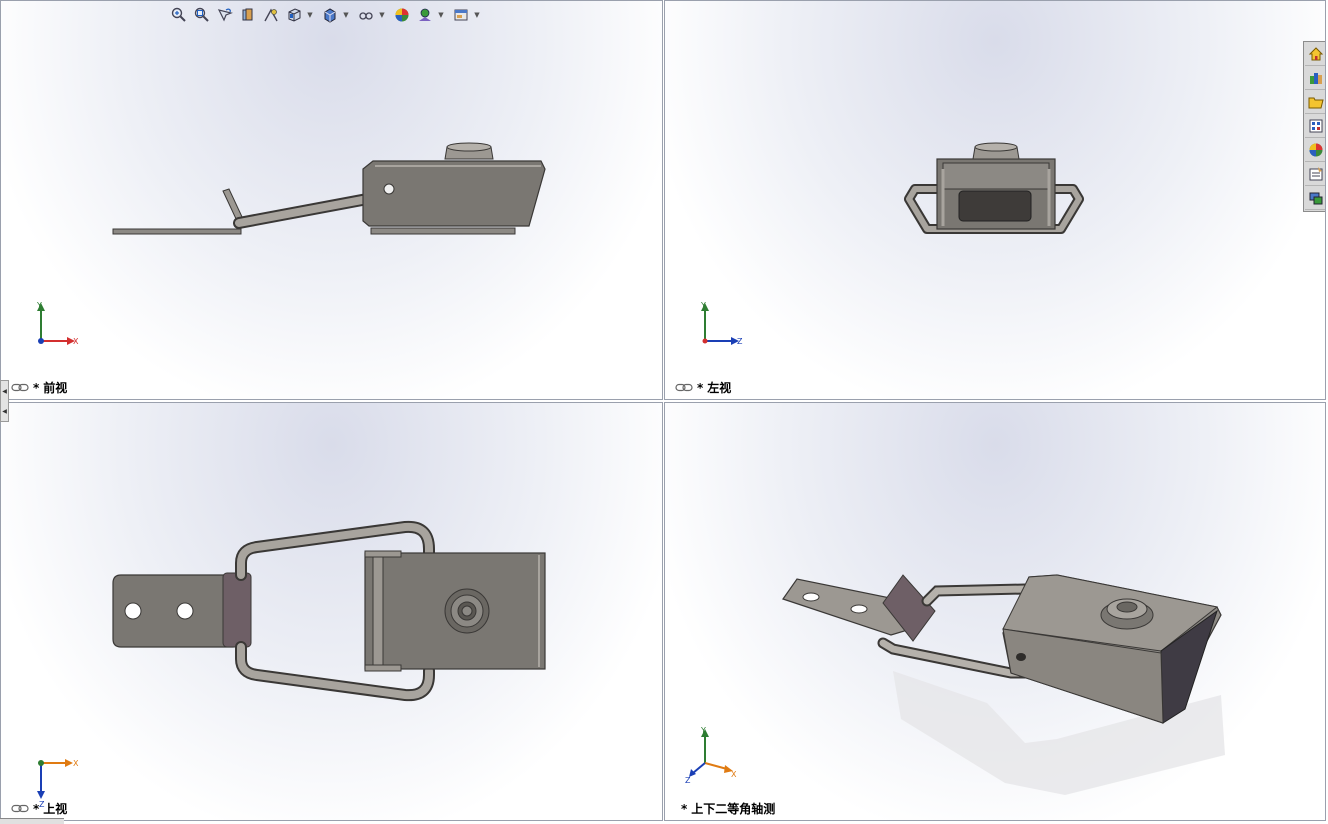  What do you see at coordinates (55, 809) in the screenshot?
I see `viewport-top-name: 上视` at bounding box center [55, 809].